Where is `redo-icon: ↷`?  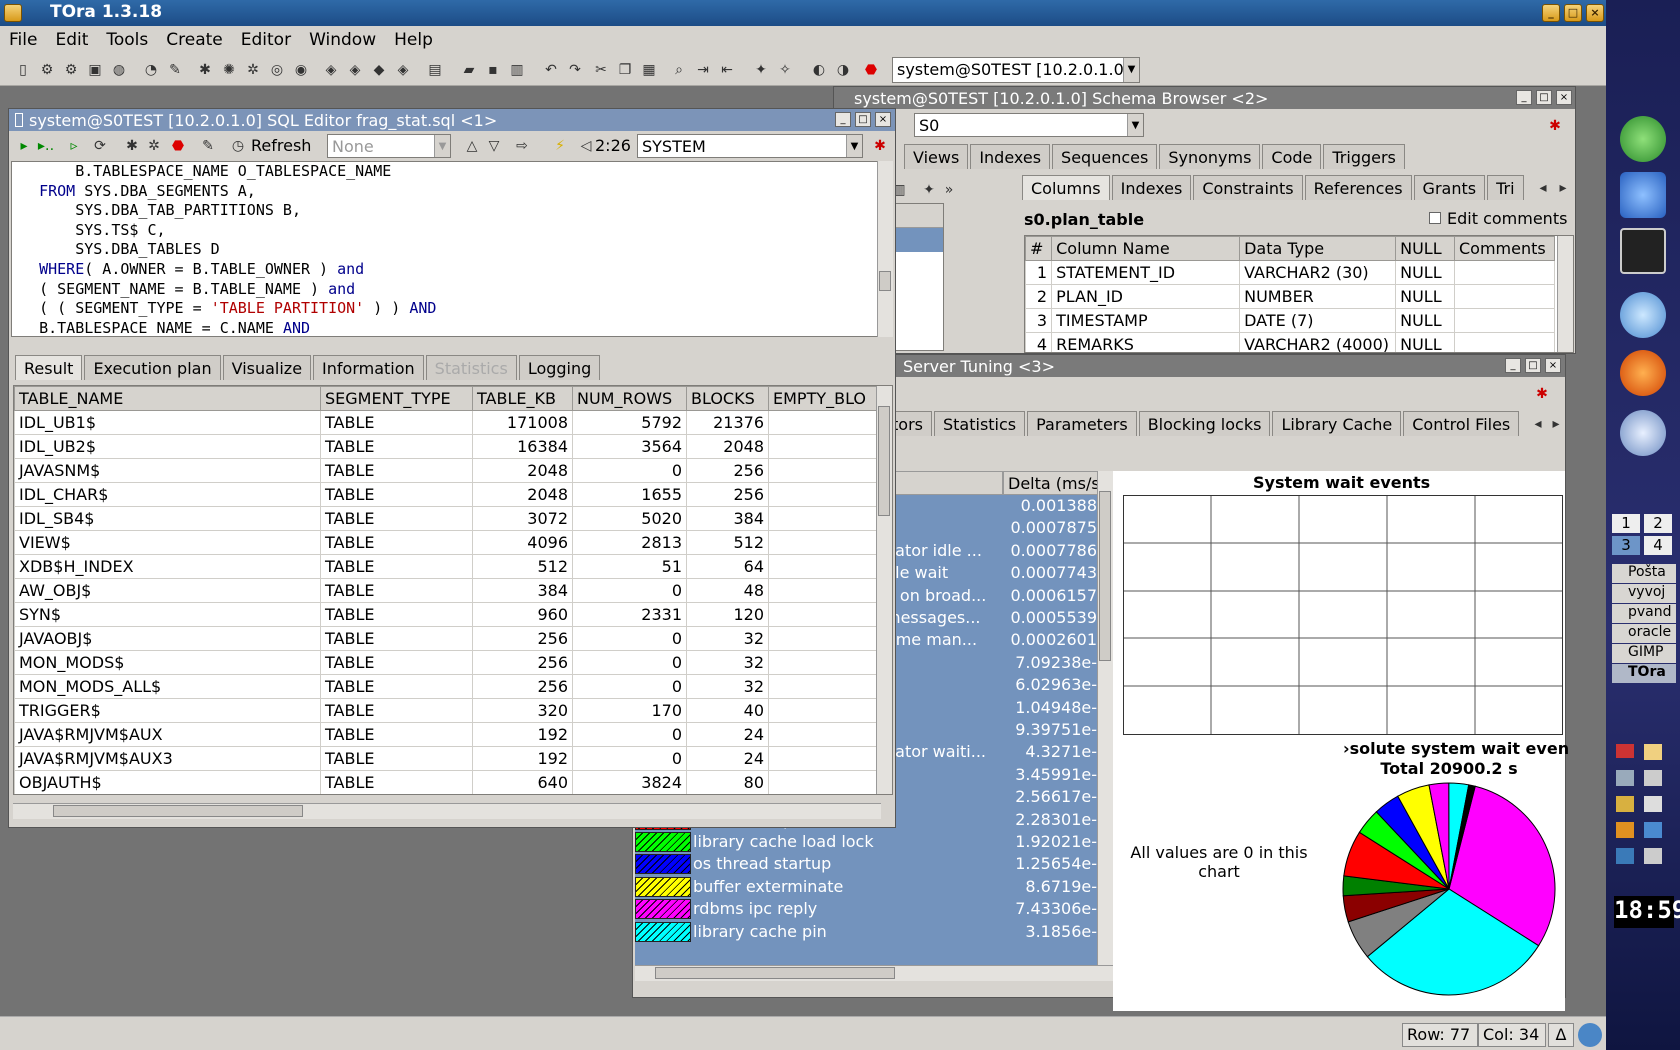
redo-icon: ↷ is located at coordinates (575, 70).